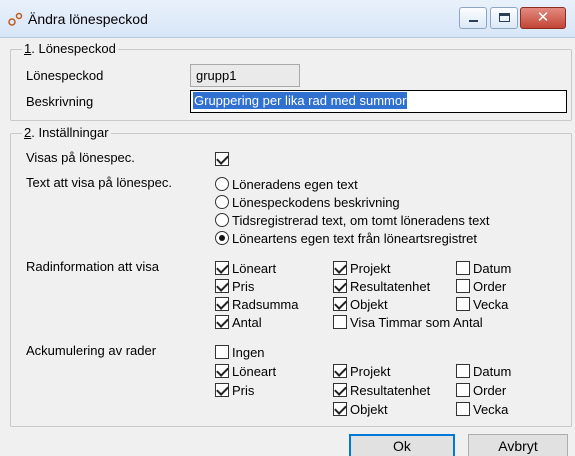 The image size is (575, 456). I want to click on close-icon: ✕, so click(543, 17).